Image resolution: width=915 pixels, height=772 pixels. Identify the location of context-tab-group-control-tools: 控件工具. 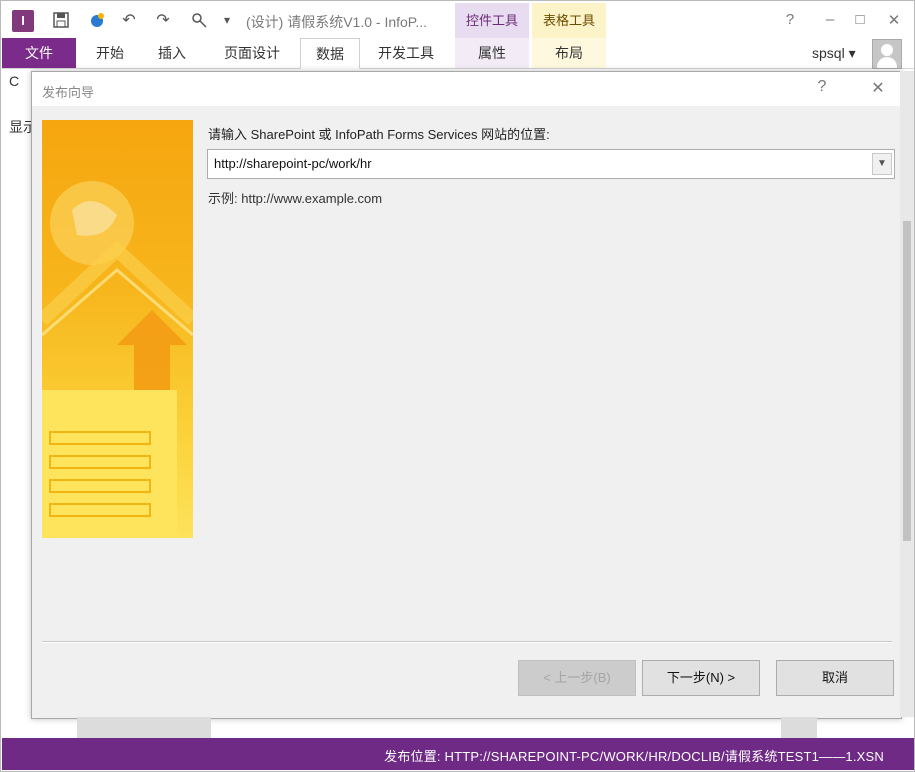
(492, 20).